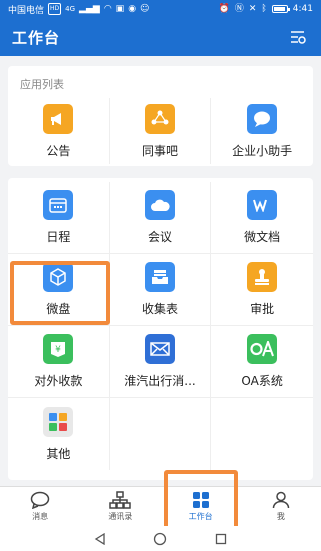 The image size is (321, 551). I want to click on signal-icon: ▂▄▆, so click(89, 9).